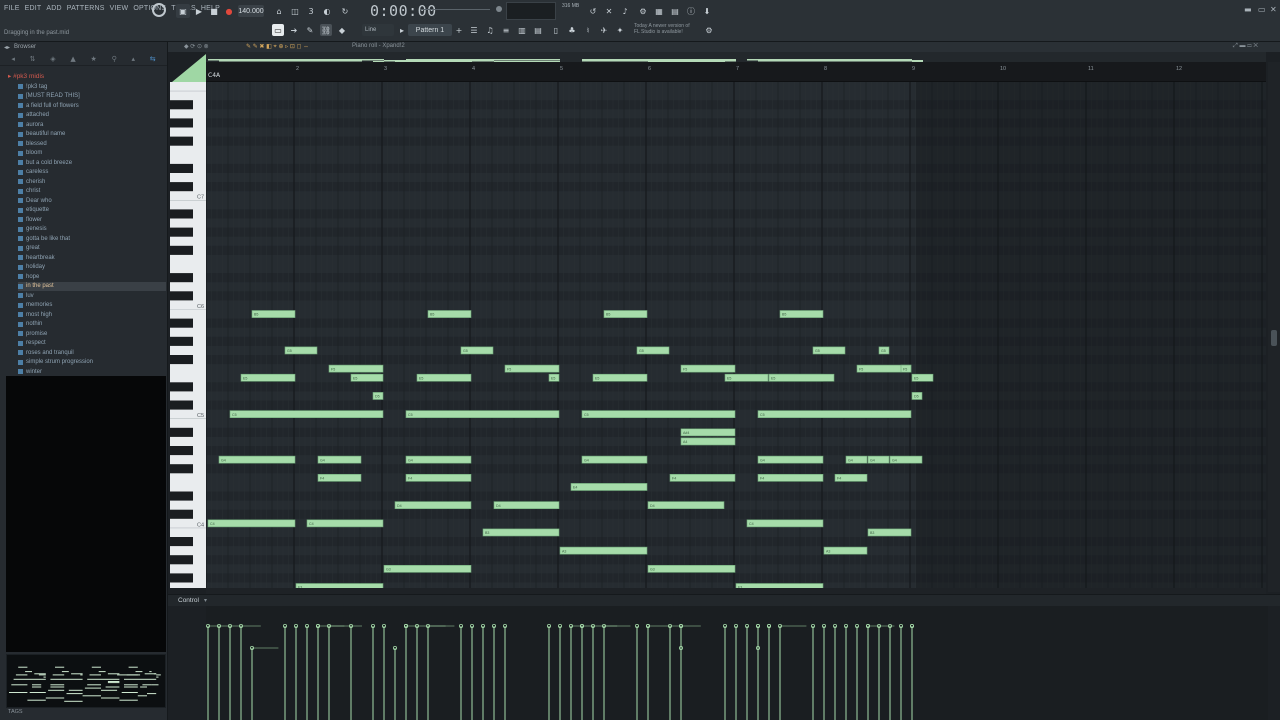 This screenshot has width=1280, height=720. Describe the element at coordinates (620, 30) in the screenshot. I see `tool-icon: ✦` at that location.